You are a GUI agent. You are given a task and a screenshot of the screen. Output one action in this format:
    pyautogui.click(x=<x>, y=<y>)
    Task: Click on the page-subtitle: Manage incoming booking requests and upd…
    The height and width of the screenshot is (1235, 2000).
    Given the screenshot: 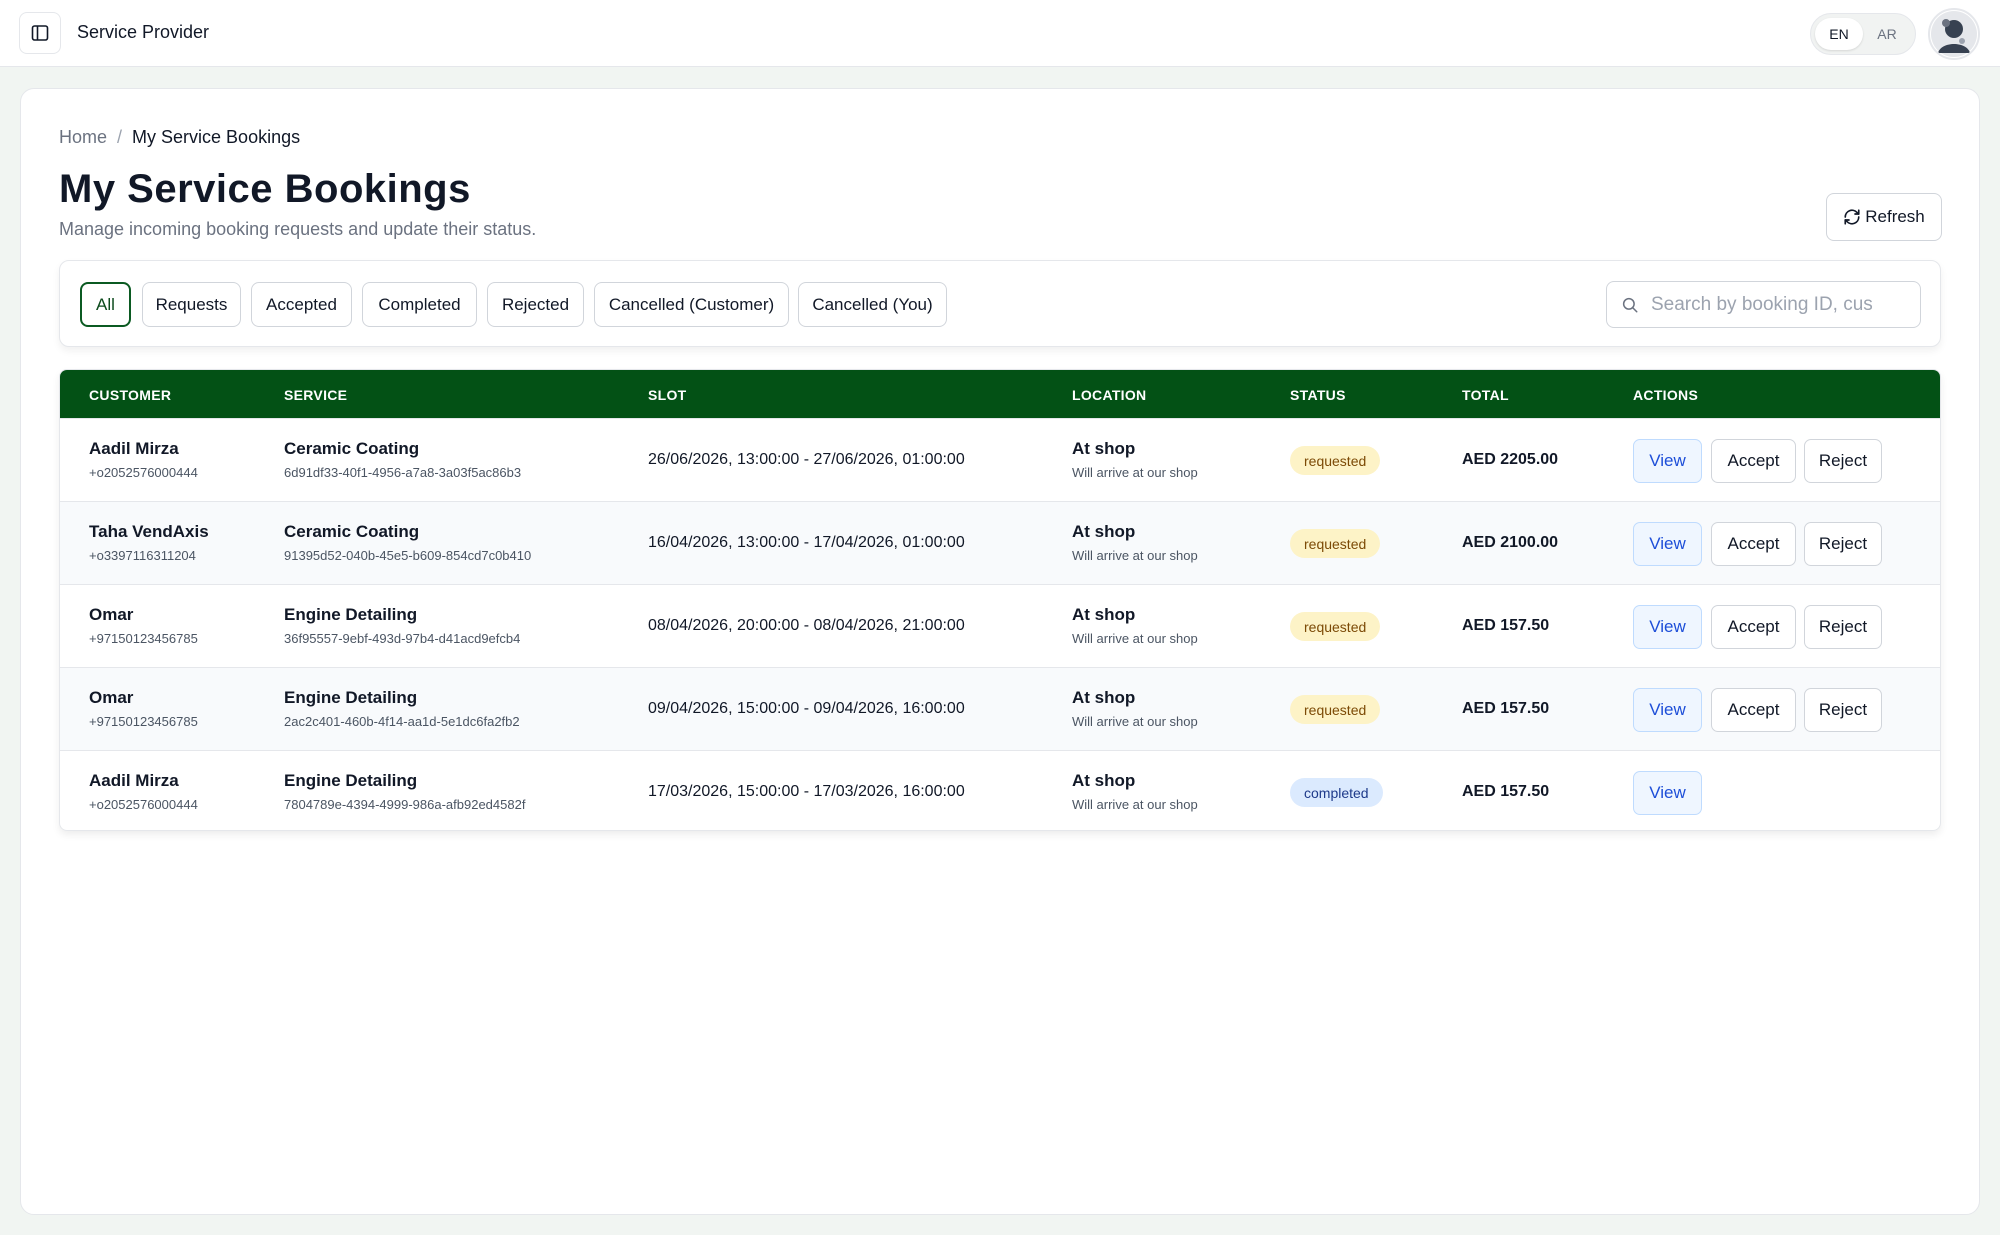 What is the action you would take?
    pyautogui.click(x=298, y=229)
    